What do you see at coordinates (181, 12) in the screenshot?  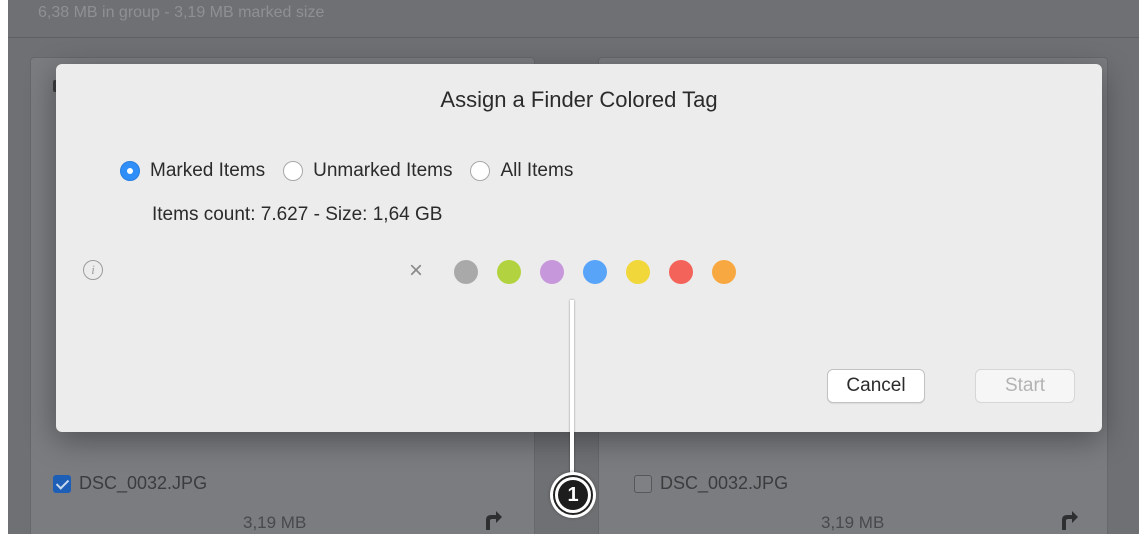 I see `group-summary-text: 6,38 MB in group - 3,19 MB marked size` at bounding box center [181, 12].